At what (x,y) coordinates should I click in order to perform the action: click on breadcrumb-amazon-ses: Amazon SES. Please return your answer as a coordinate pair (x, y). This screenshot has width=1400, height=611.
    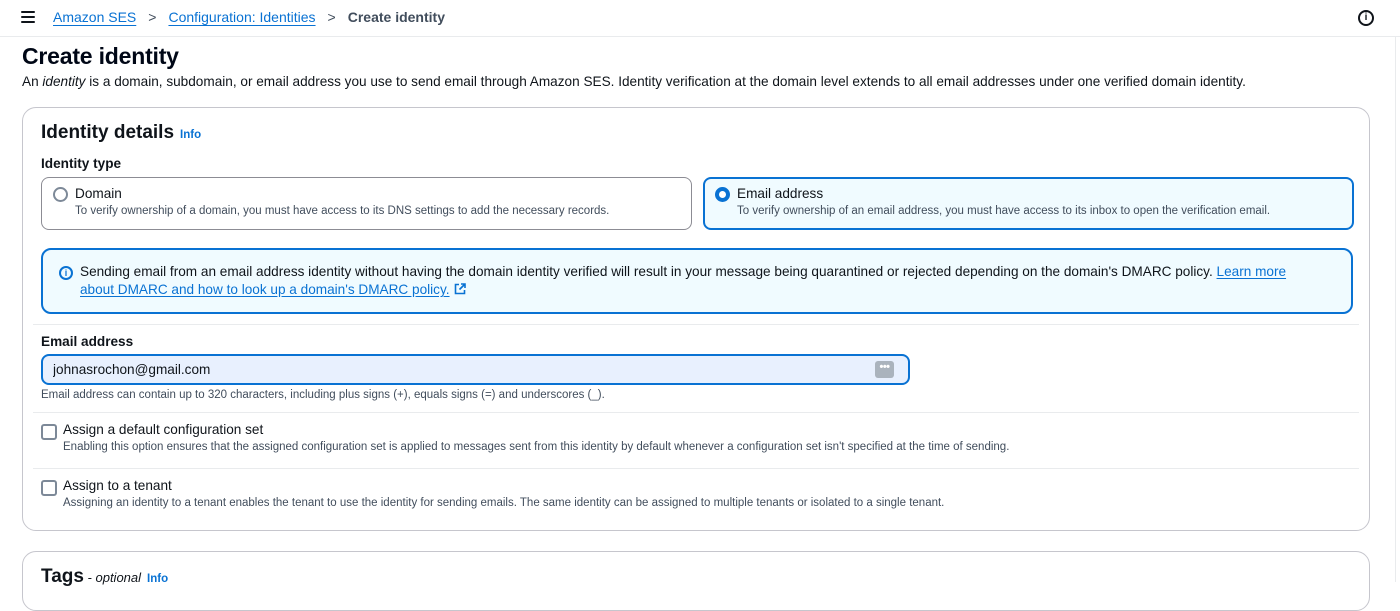
    Looking at the image, I should click on (94, 17).